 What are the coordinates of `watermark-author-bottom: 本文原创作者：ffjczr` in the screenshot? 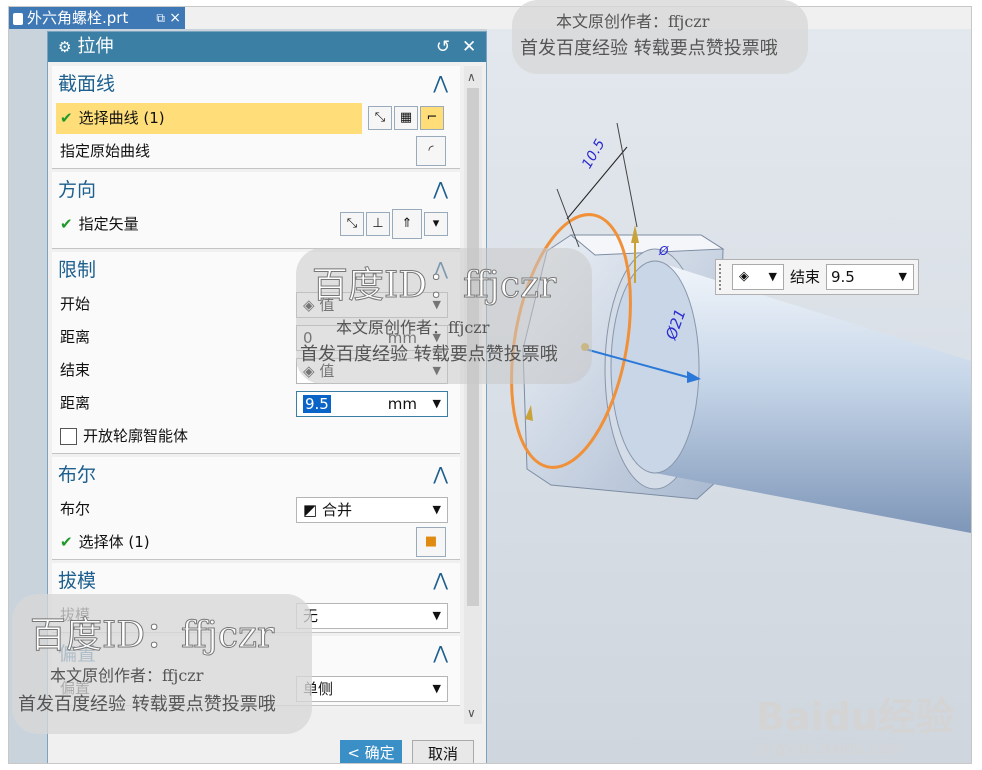 It's located at (127, 675).